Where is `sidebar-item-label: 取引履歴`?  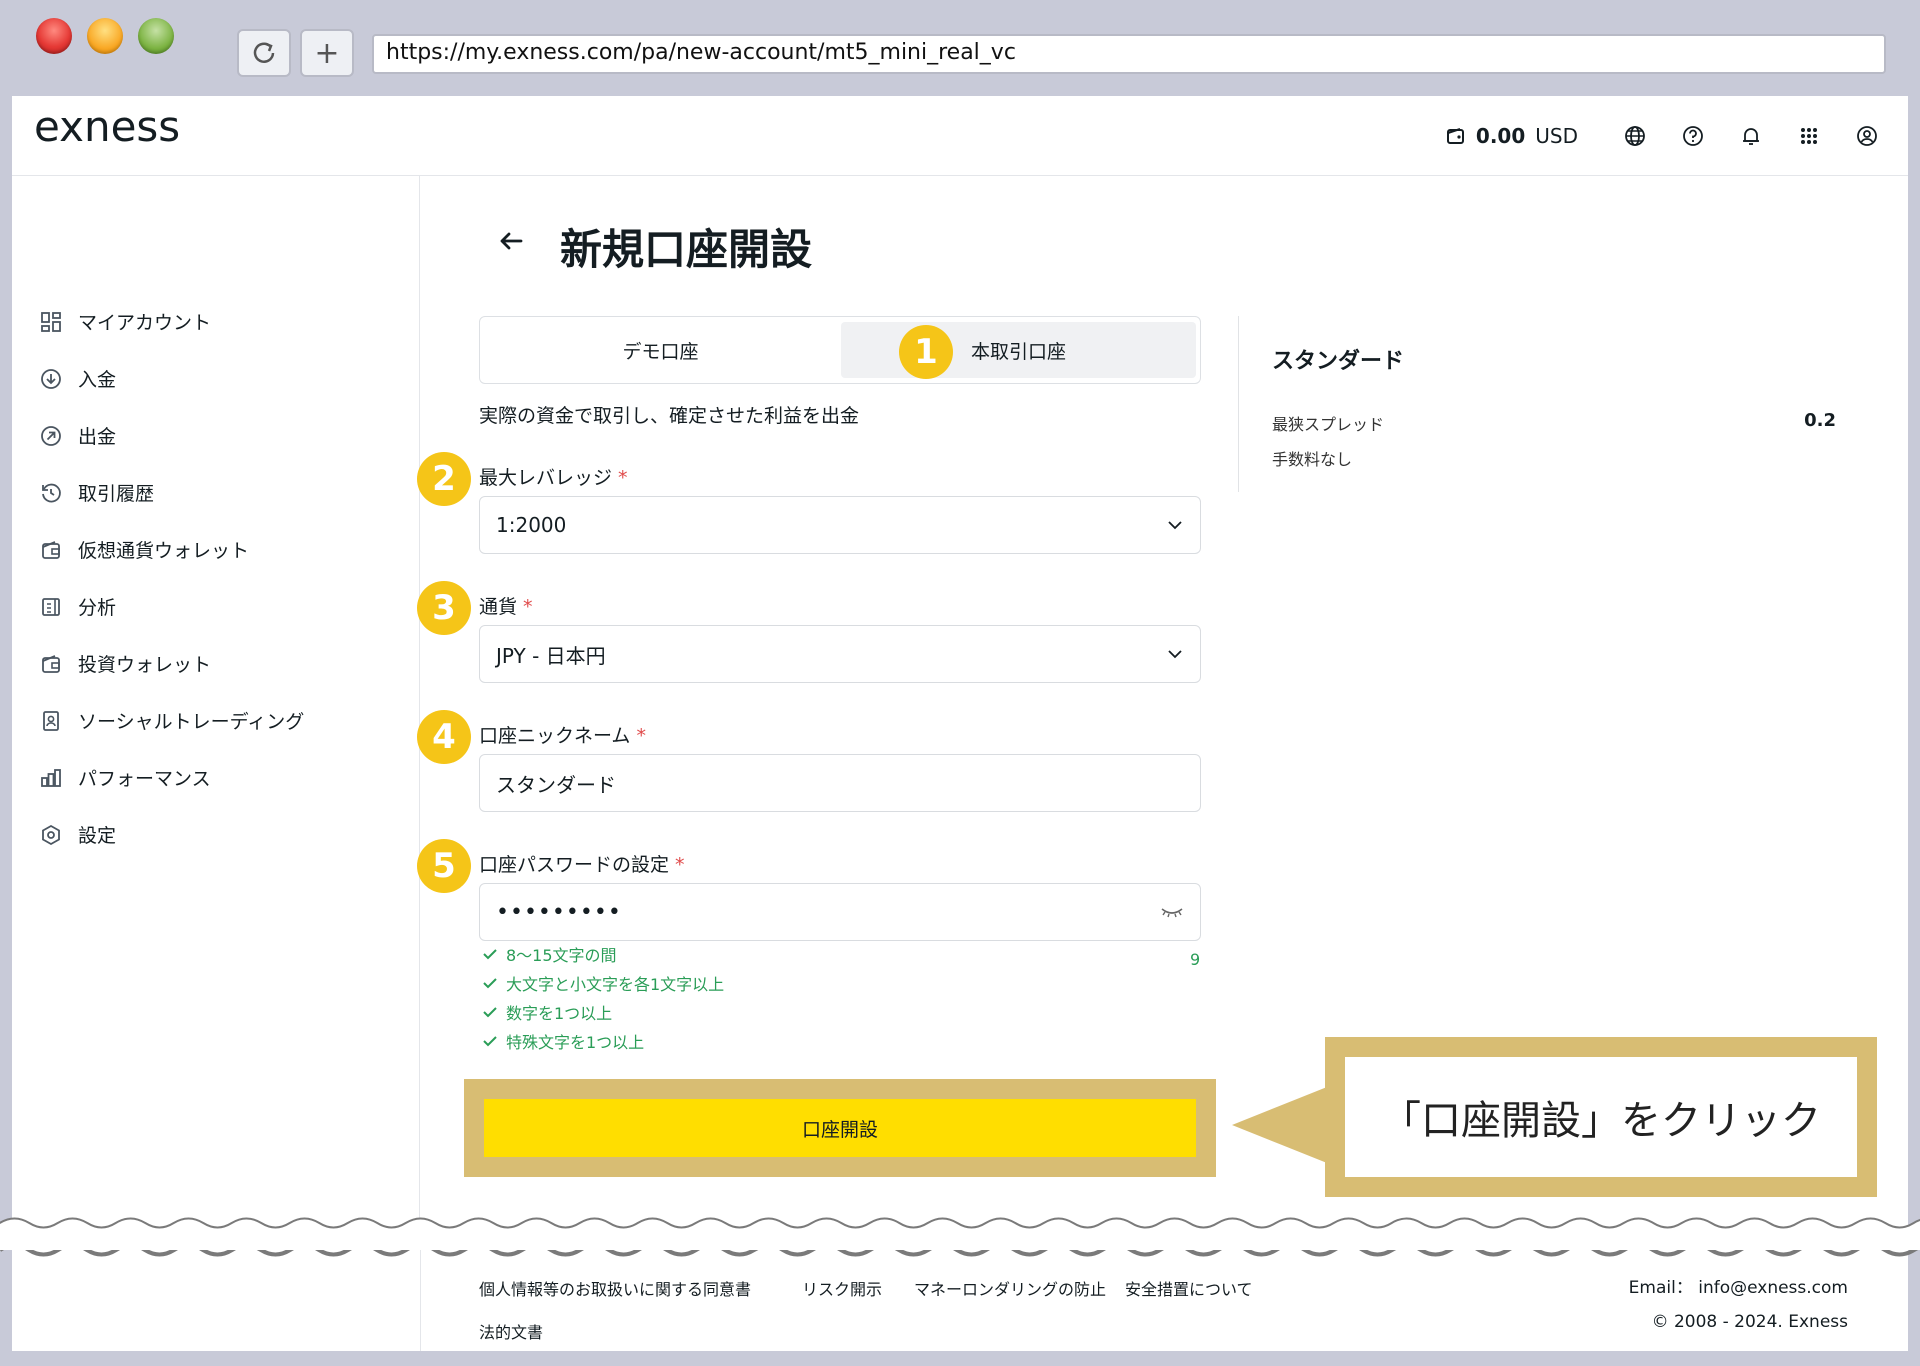 sidebar-item-label: 取引履歴 is located at coordinates (116, 494).